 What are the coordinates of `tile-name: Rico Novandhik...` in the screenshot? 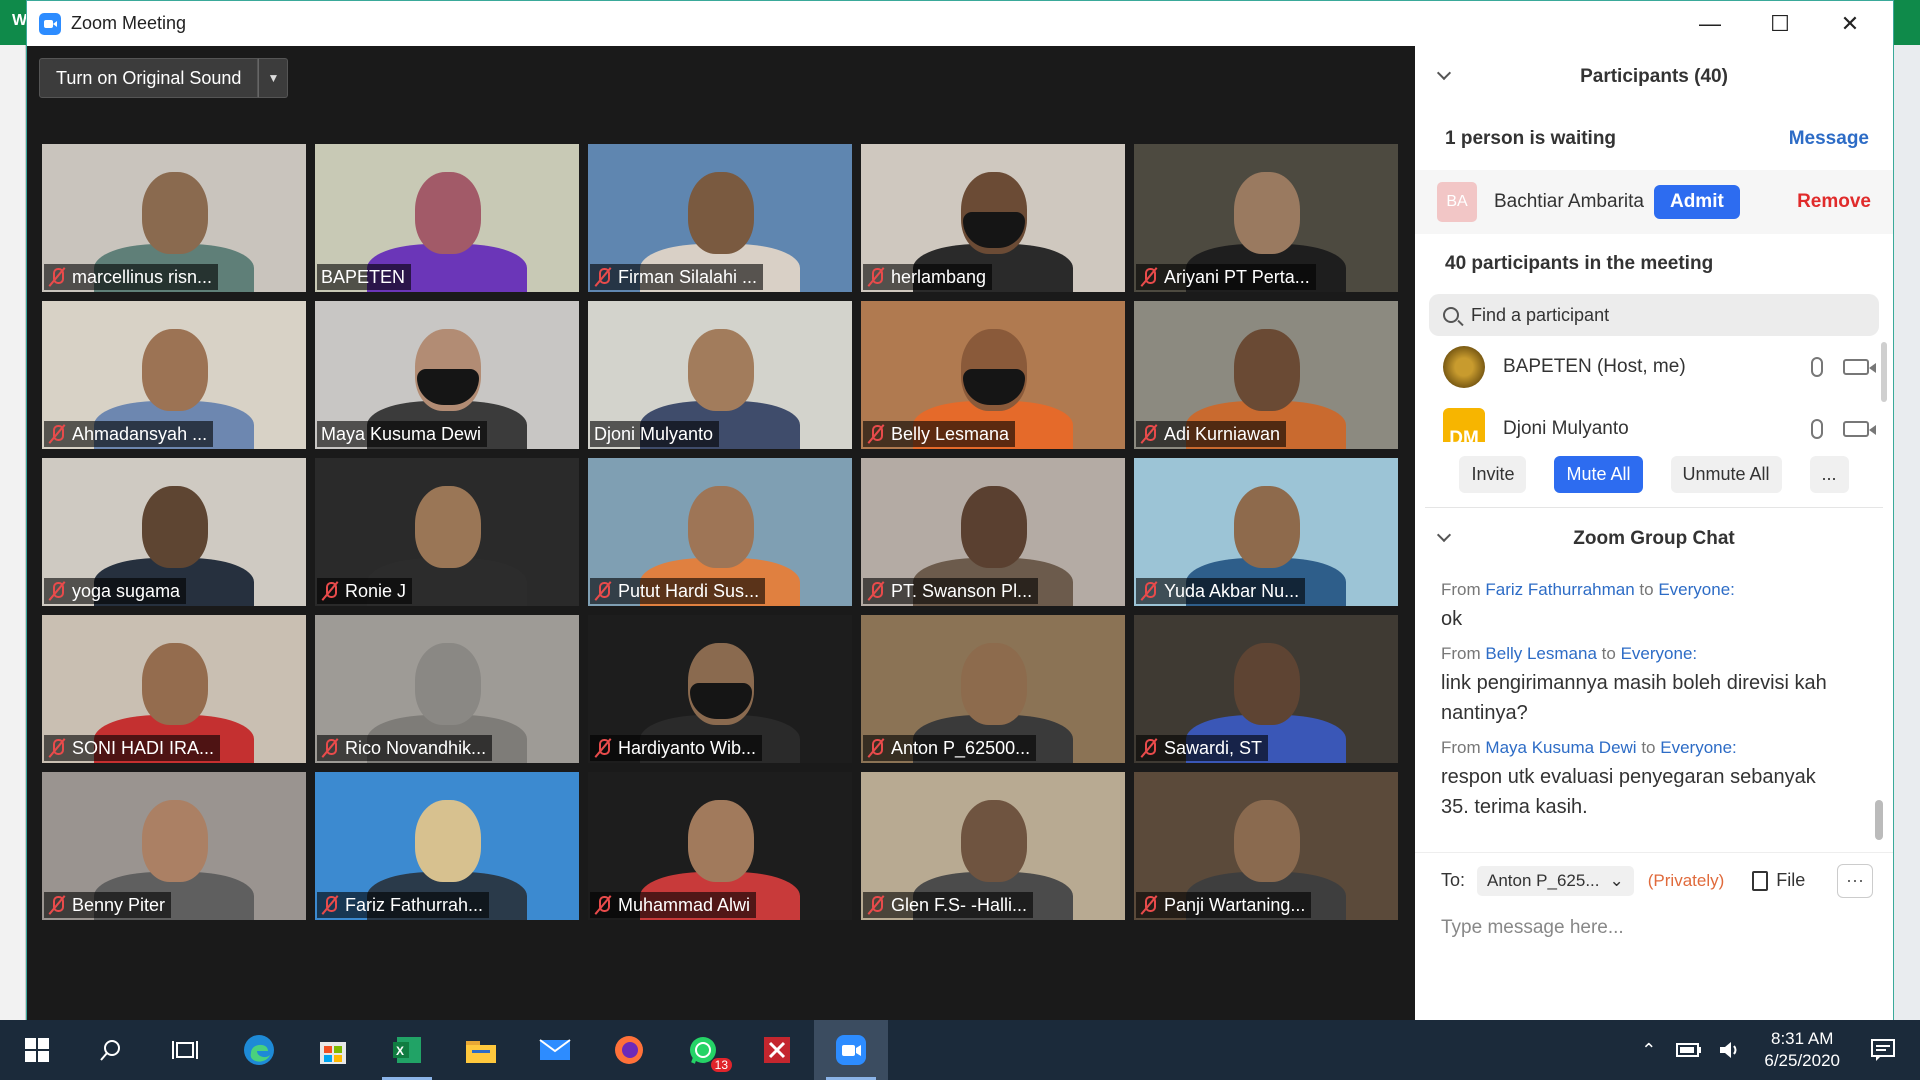 It's located at (416, 747).